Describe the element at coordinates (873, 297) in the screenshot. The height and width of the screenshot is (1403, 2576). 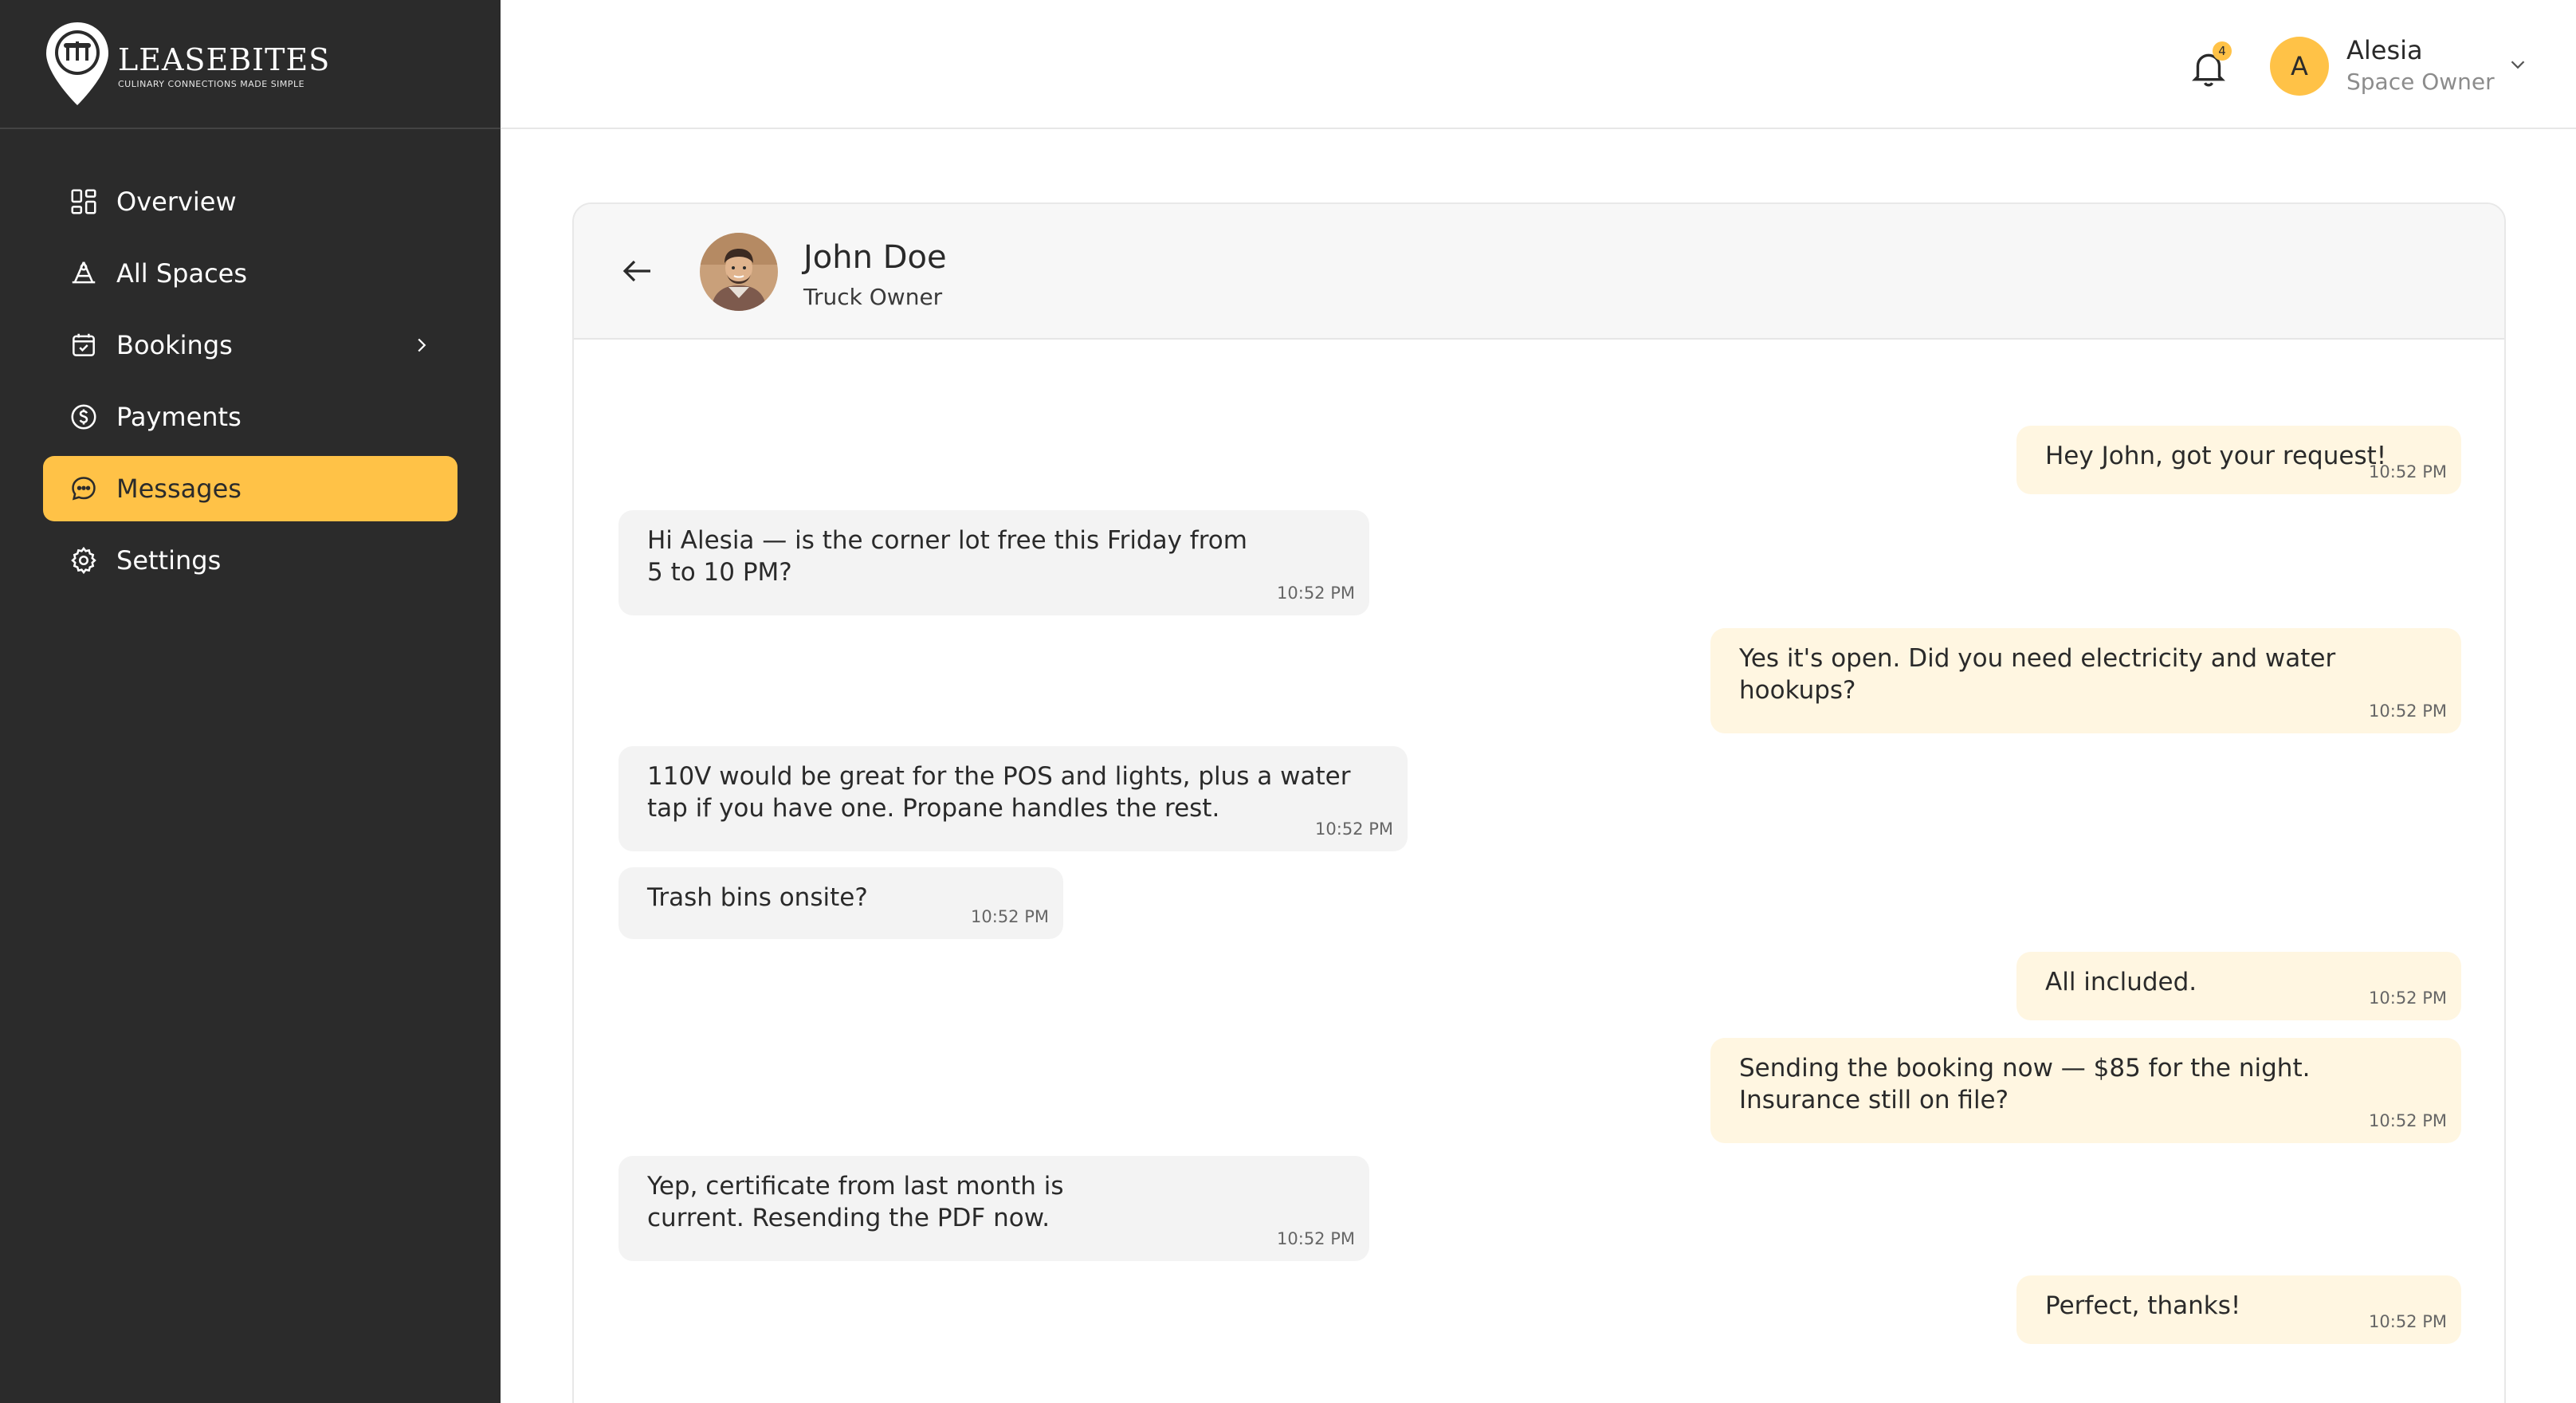
I see `contact-role: Truck Owner` at that location.